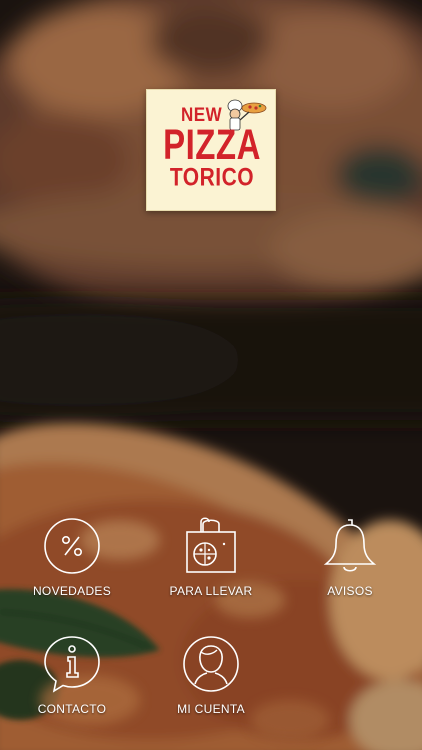 The height and width of the screenshot is (750, 422). I want to click on menu-label: PARA LLEVAR, so click(211, 591).